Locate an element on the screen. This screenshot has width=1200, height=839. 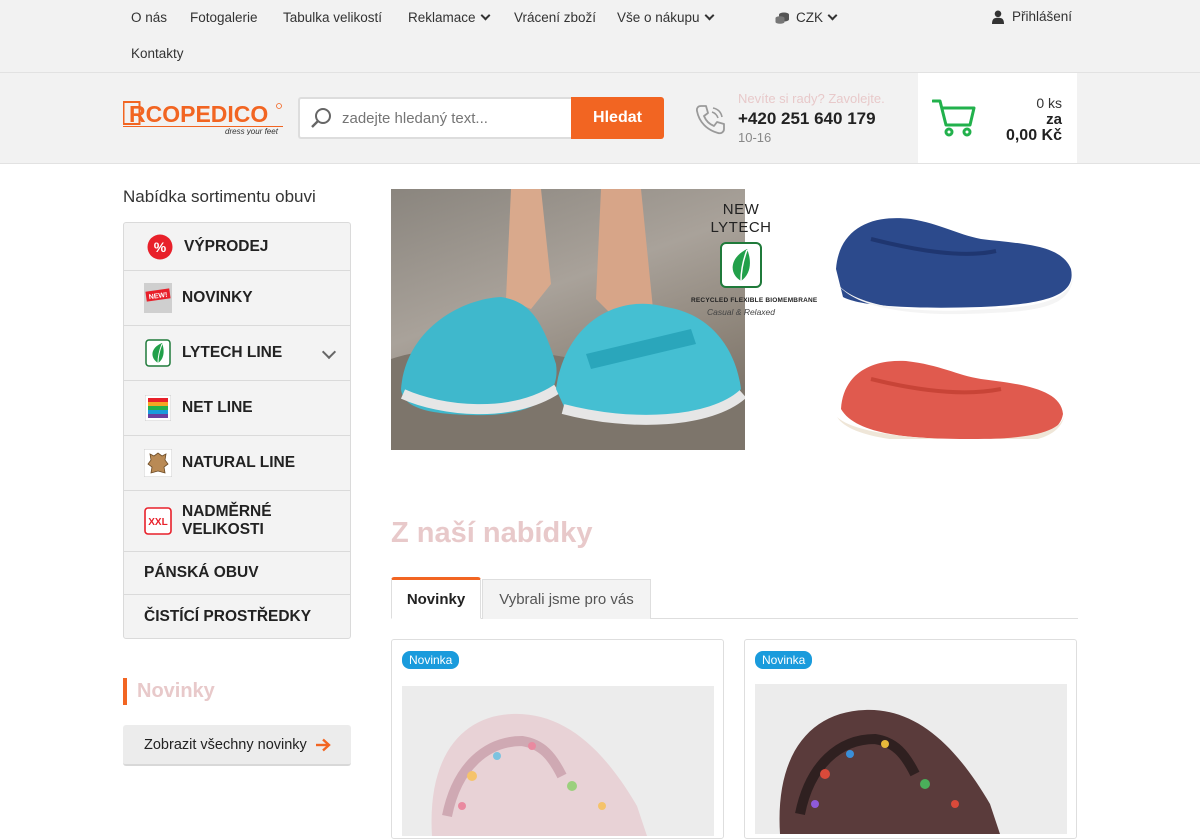
banner-shoes-illustration is located at coordinates (953, 328).